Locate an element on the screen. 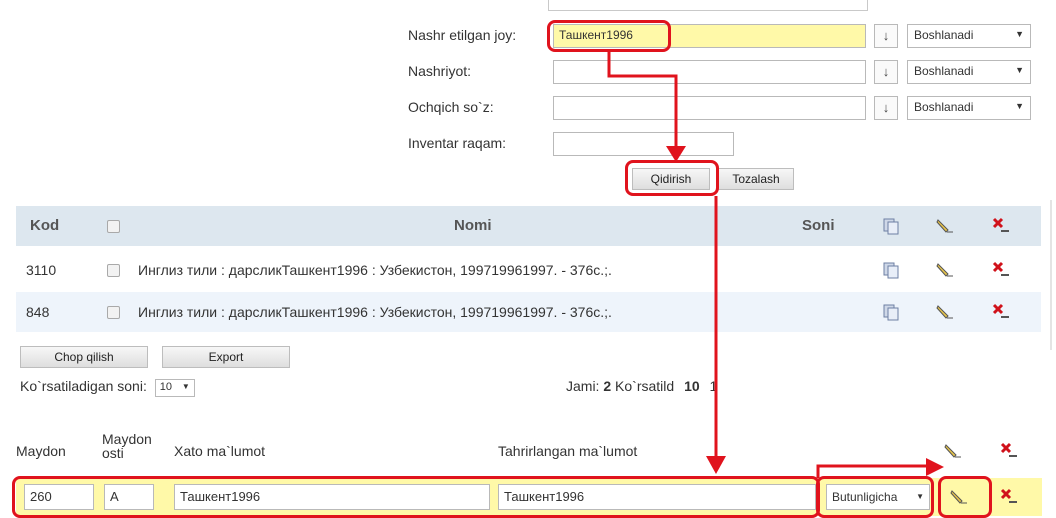 The width and height of the screenshot is (1056, 518). arrow-to-search is located at coordinates (642, 101).